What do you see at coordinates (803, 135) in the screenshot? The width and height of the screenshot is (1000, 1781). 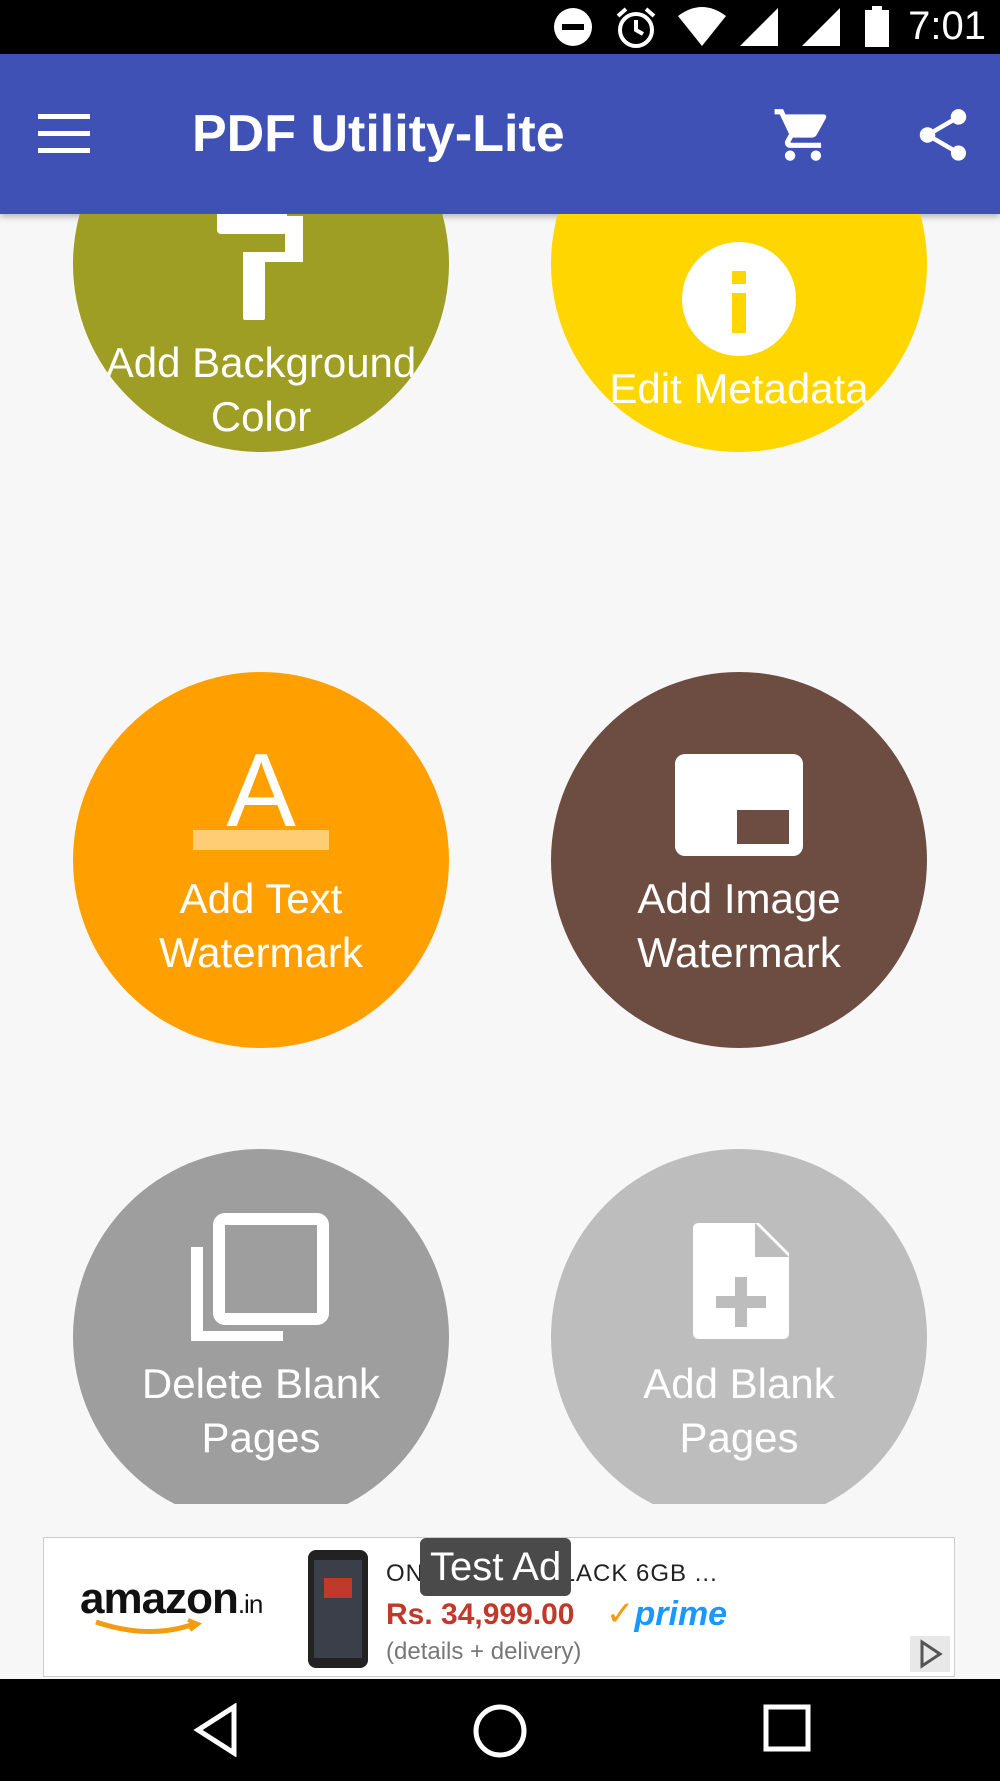 I see `cart-icon` at bounding box center [803, 135].